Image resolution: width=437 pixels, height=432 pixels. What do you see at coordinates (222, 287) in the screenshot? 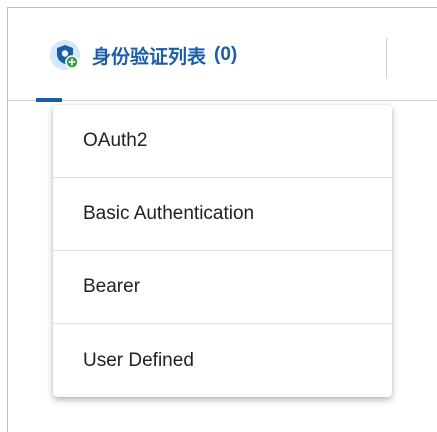
I see `menu-item-bearer: Bearer` at bounding box center [222, 287].